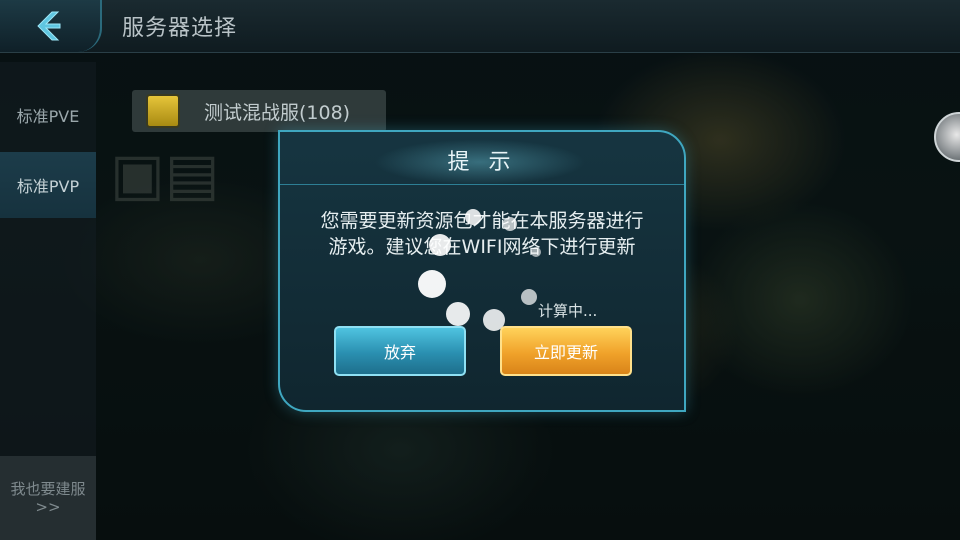 Image resolution: width=960 pixels, height=540 pixels. Describe the element at coordinates (482, 162) in the screenshot. I see `dialog-title: 提 示` at that location.